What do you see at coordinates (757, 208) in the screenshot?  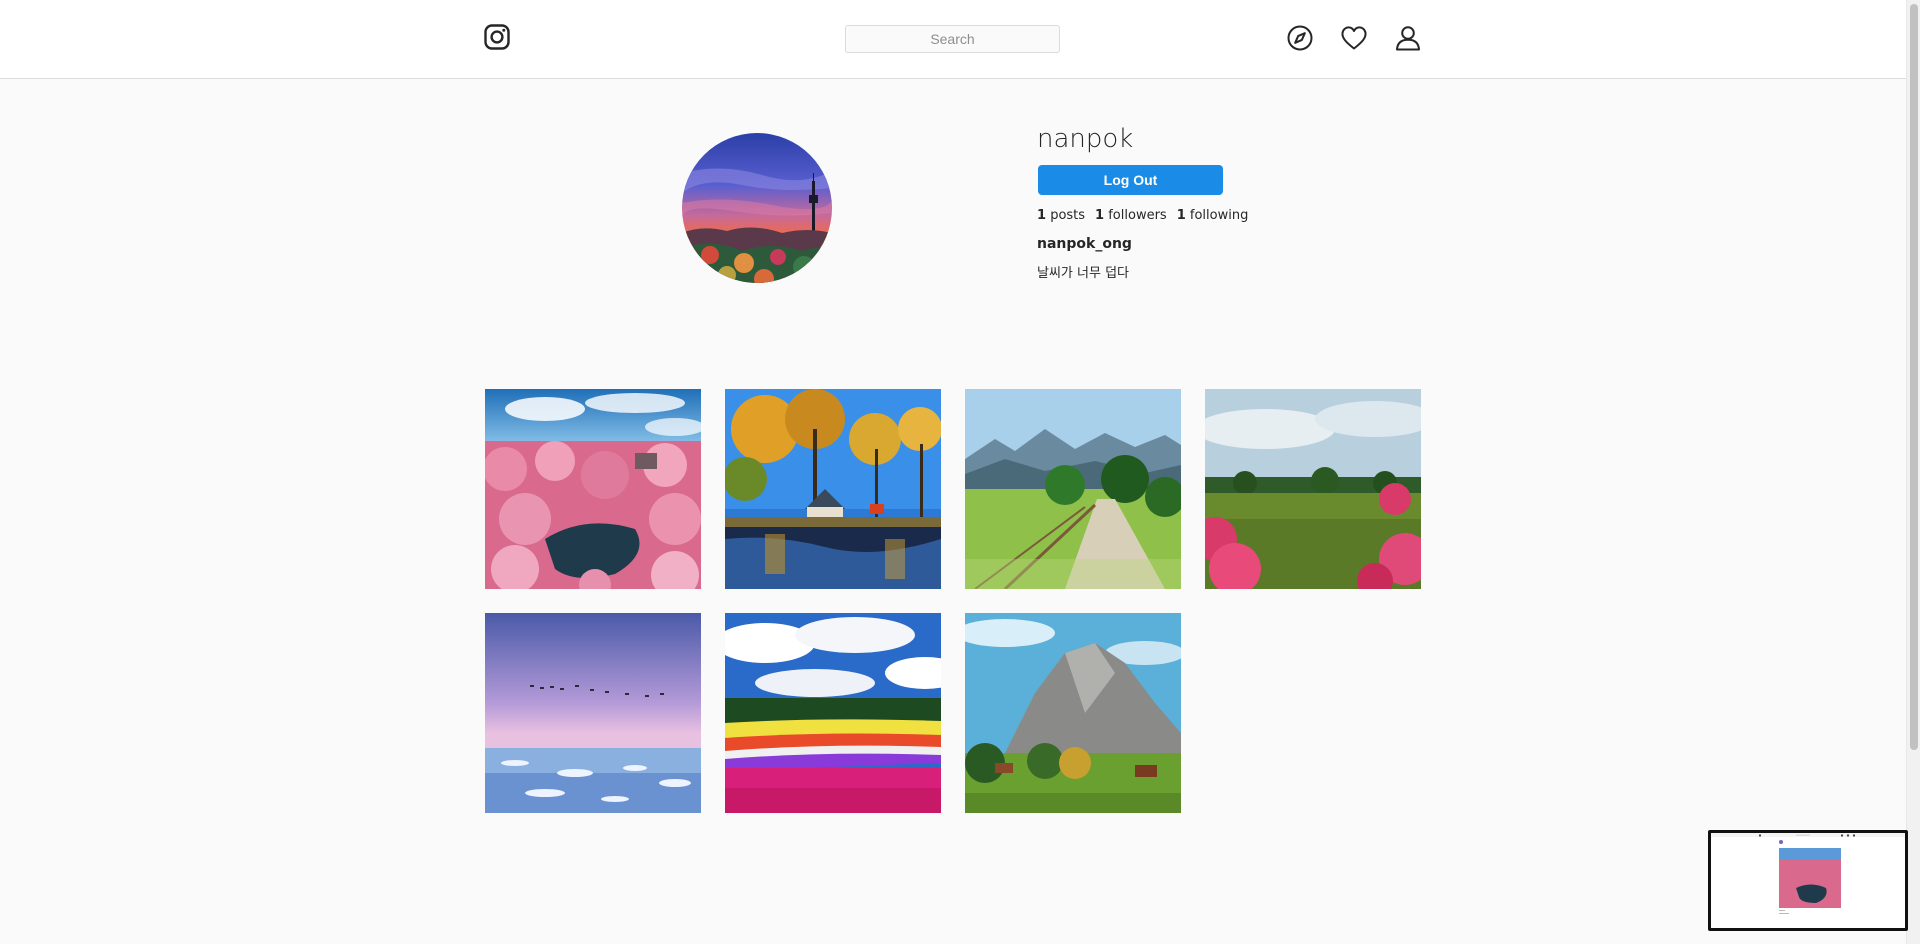 I see `profile-avatar` at bounding box center [757, 208].